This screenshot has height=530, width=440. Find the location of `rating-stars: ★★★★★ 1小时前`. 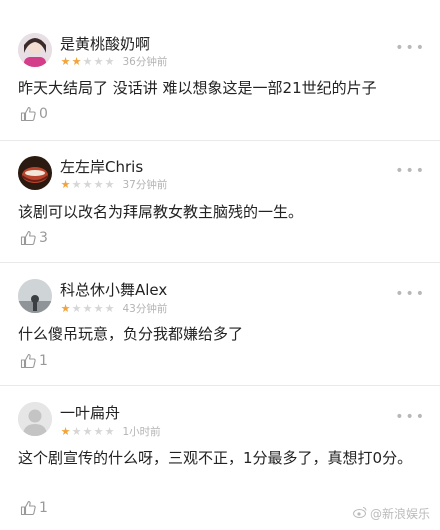

rating-stars: ★★★★★ 1小时前 is located at coordinates (110, 431).